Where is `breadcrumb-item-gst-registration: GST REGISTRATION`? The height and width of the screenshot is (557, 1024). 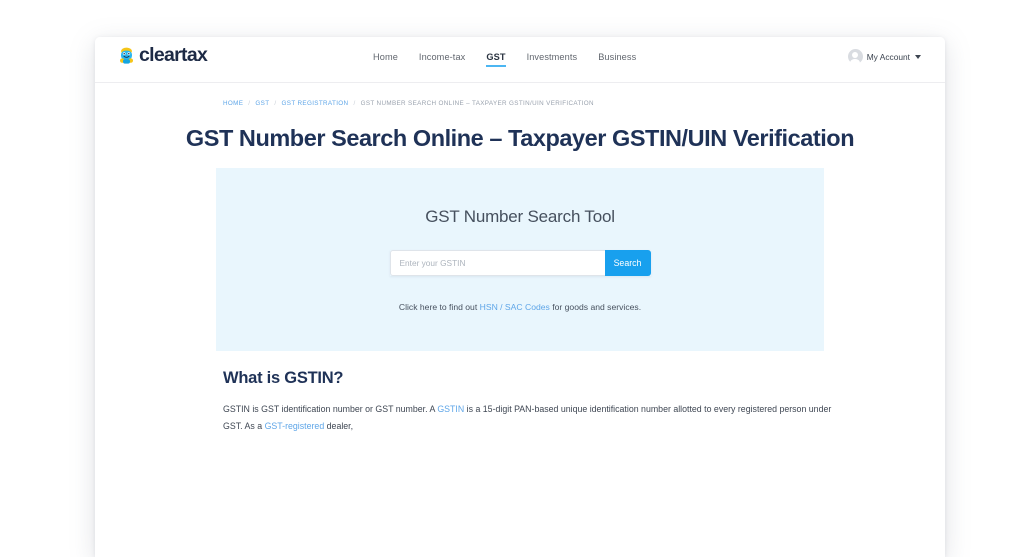
breadcrumb-item-gst-registration: GST REGISTRATION is located at coordinates (315, 103).